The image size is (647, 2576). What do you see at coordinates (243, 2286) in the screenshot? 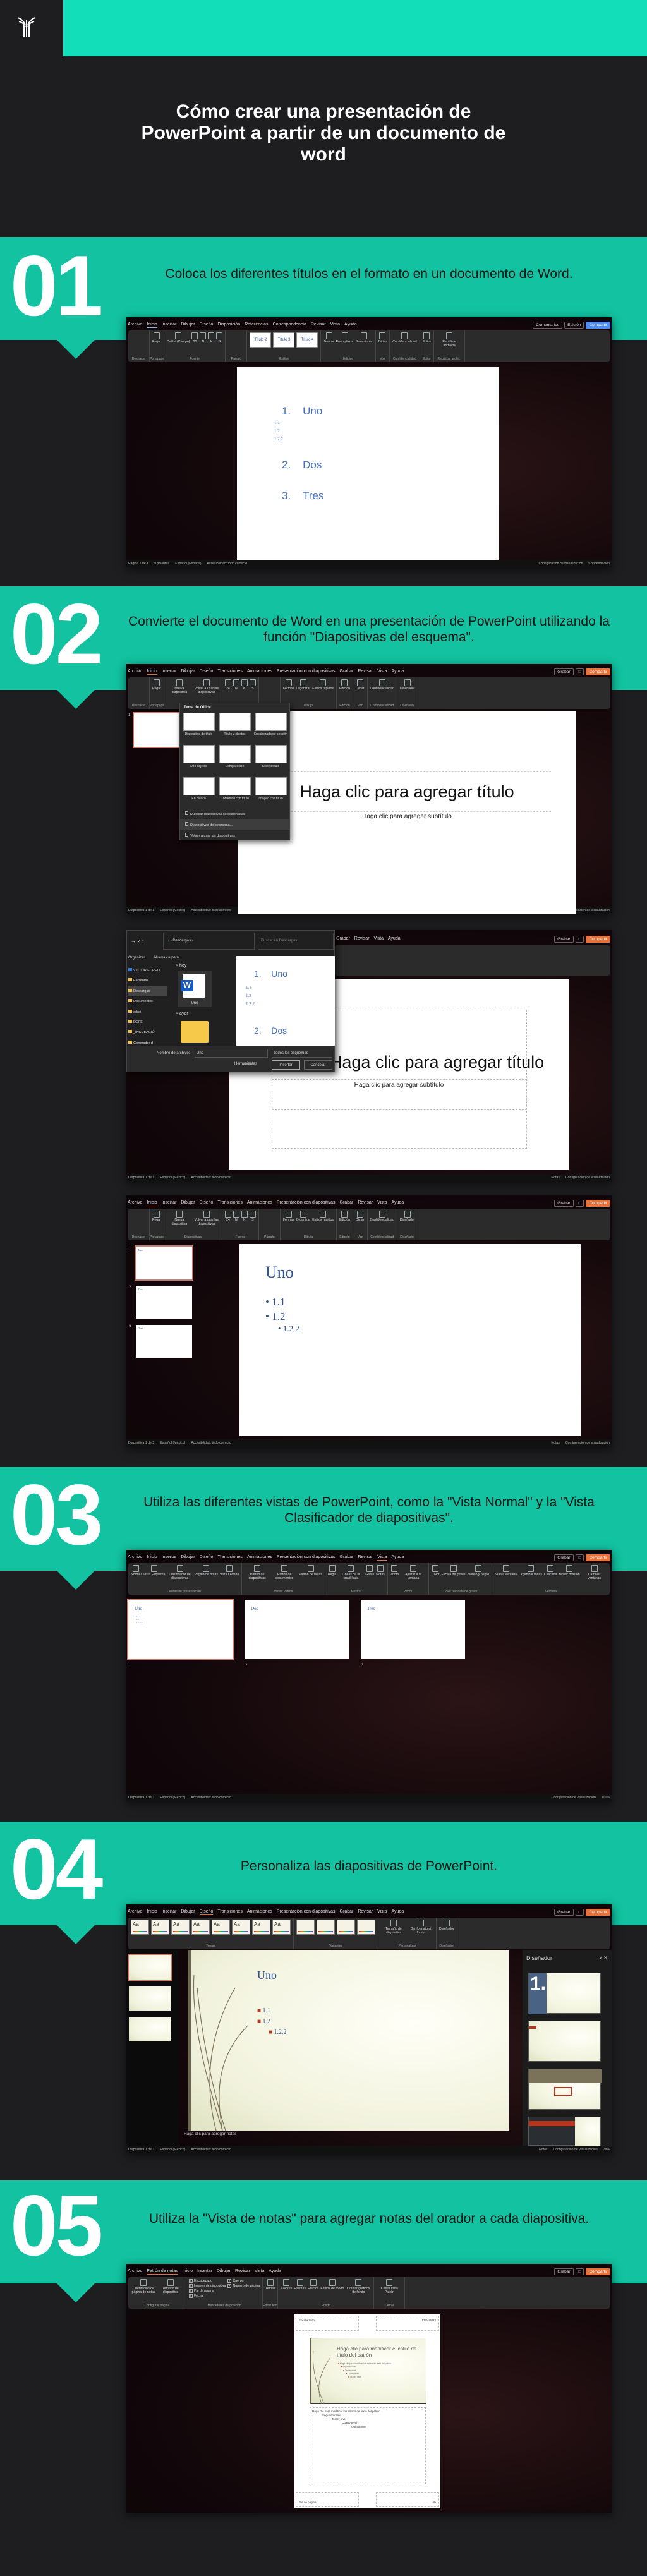
I see `checkbox-numero-de-pagina: ✓ Número de página` at bounding box center [243, 2286].